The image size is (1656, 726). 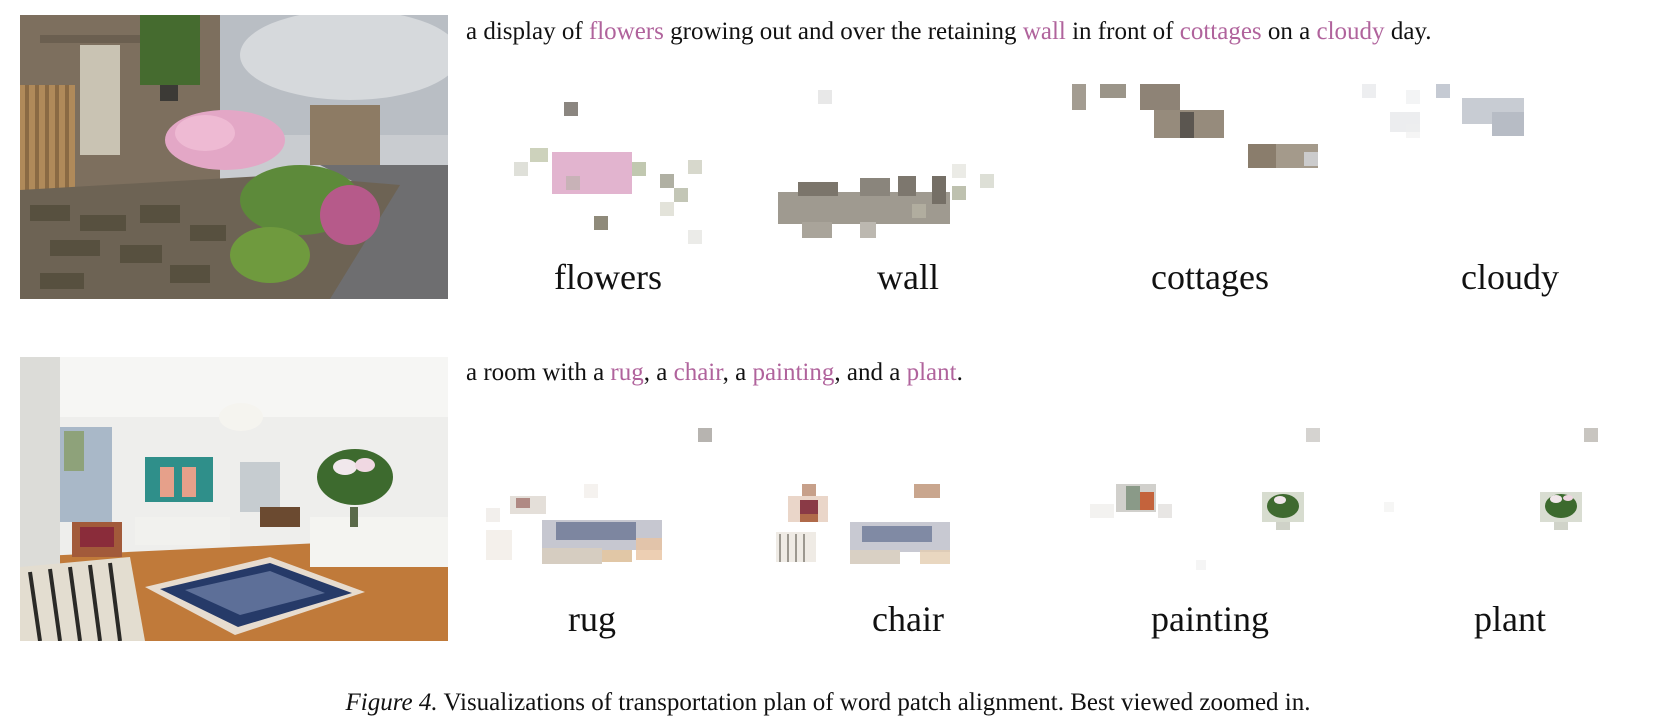 I want to click on row1-caption-text: growing out and over the retaining, so click(x=843, y=31).